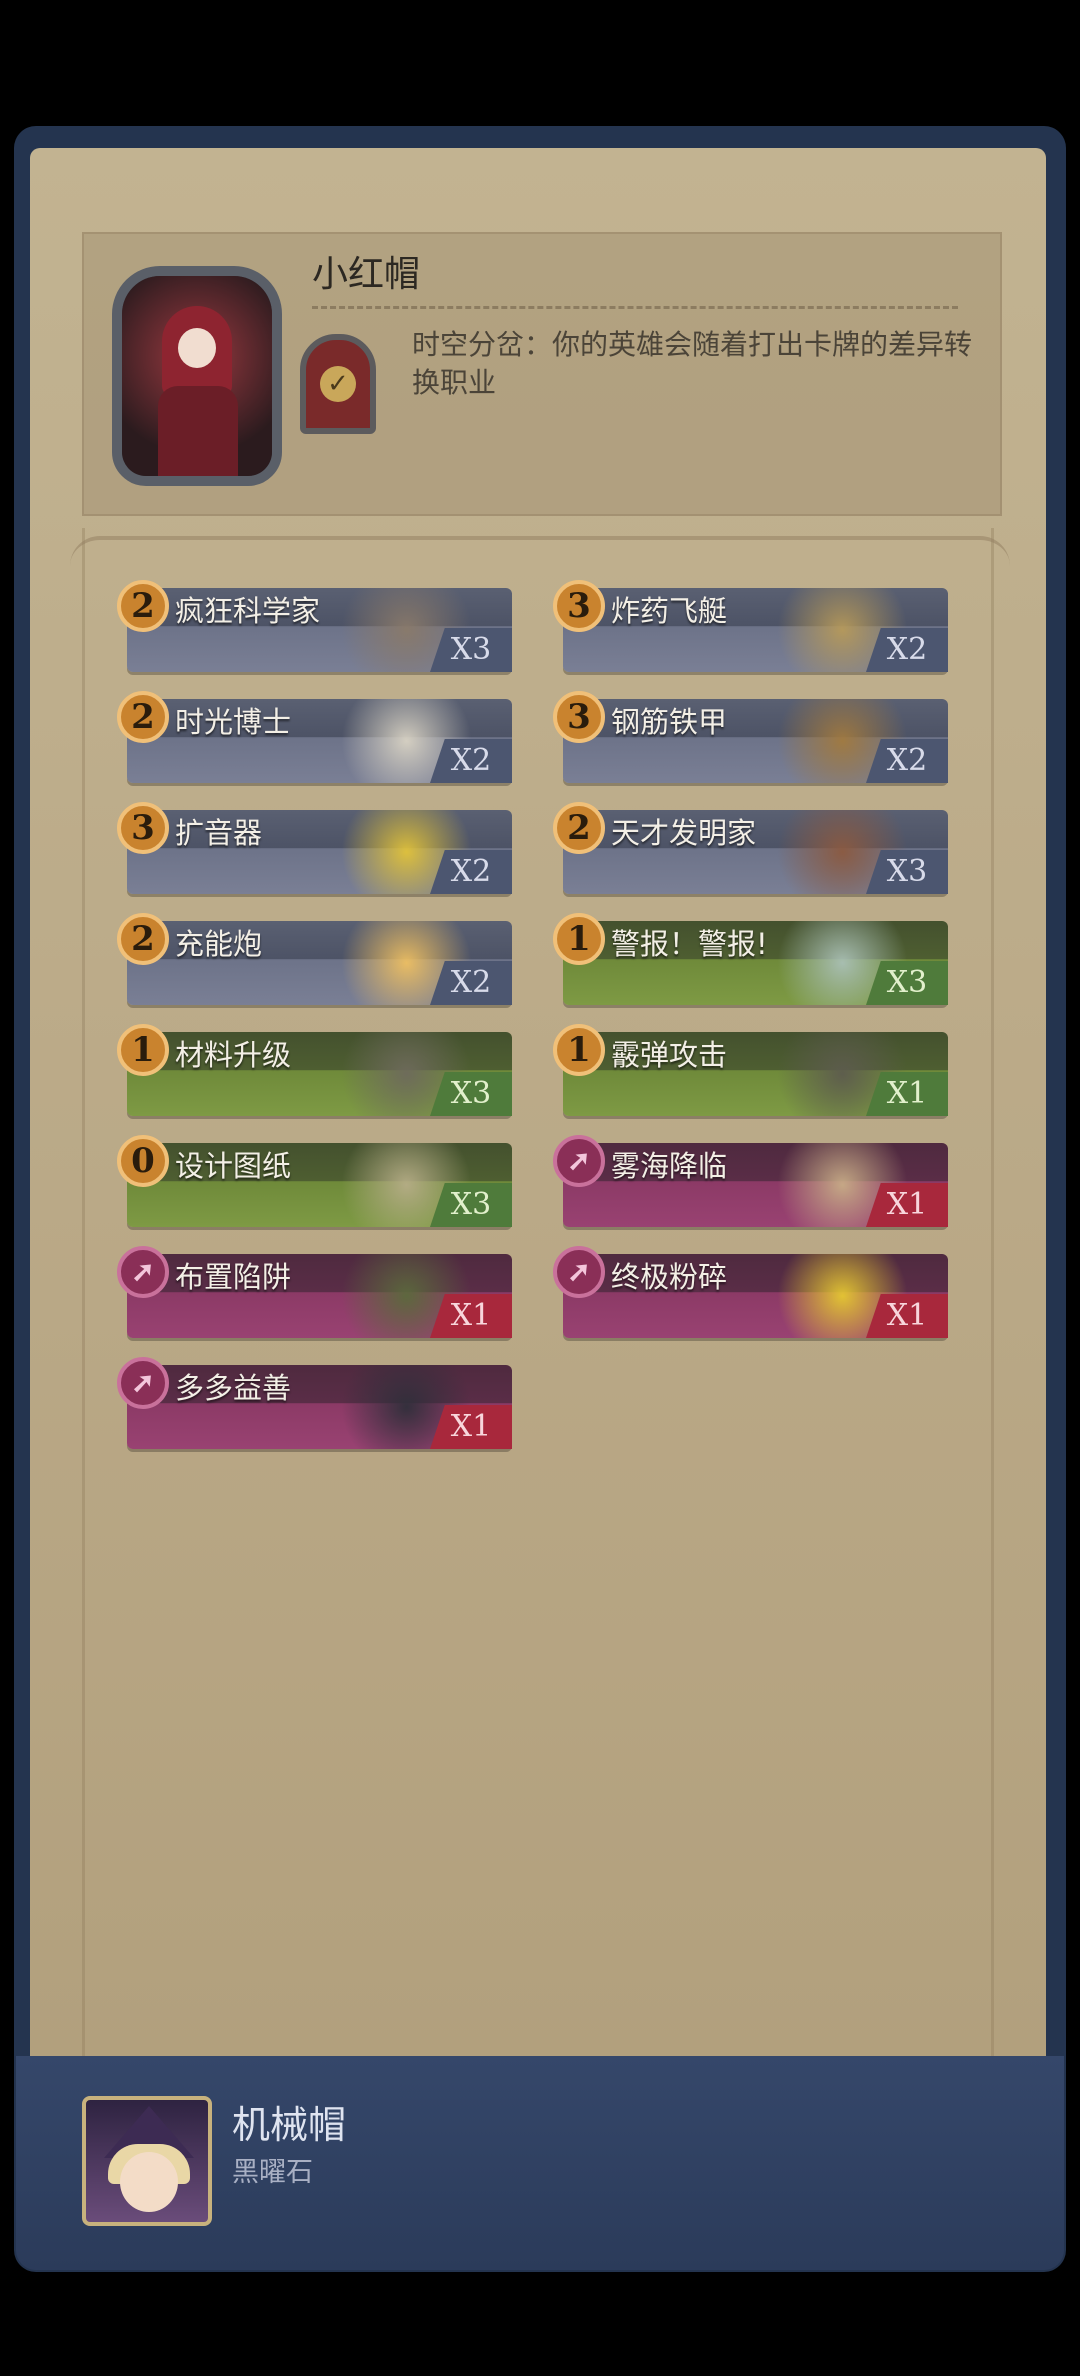 This screenshot has height=2376, width=1080. Describe the element at coordinates (314, 848) in the screenshot. I see `card-item: 3 扩音器 X2` at that location.